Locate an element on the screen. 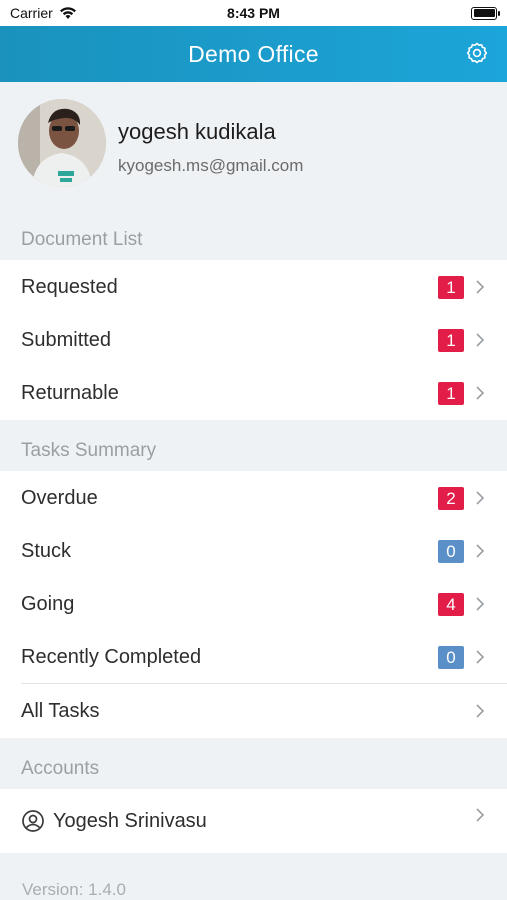 The image size is (507, 900). avatar is located at coordinates (62, 143).